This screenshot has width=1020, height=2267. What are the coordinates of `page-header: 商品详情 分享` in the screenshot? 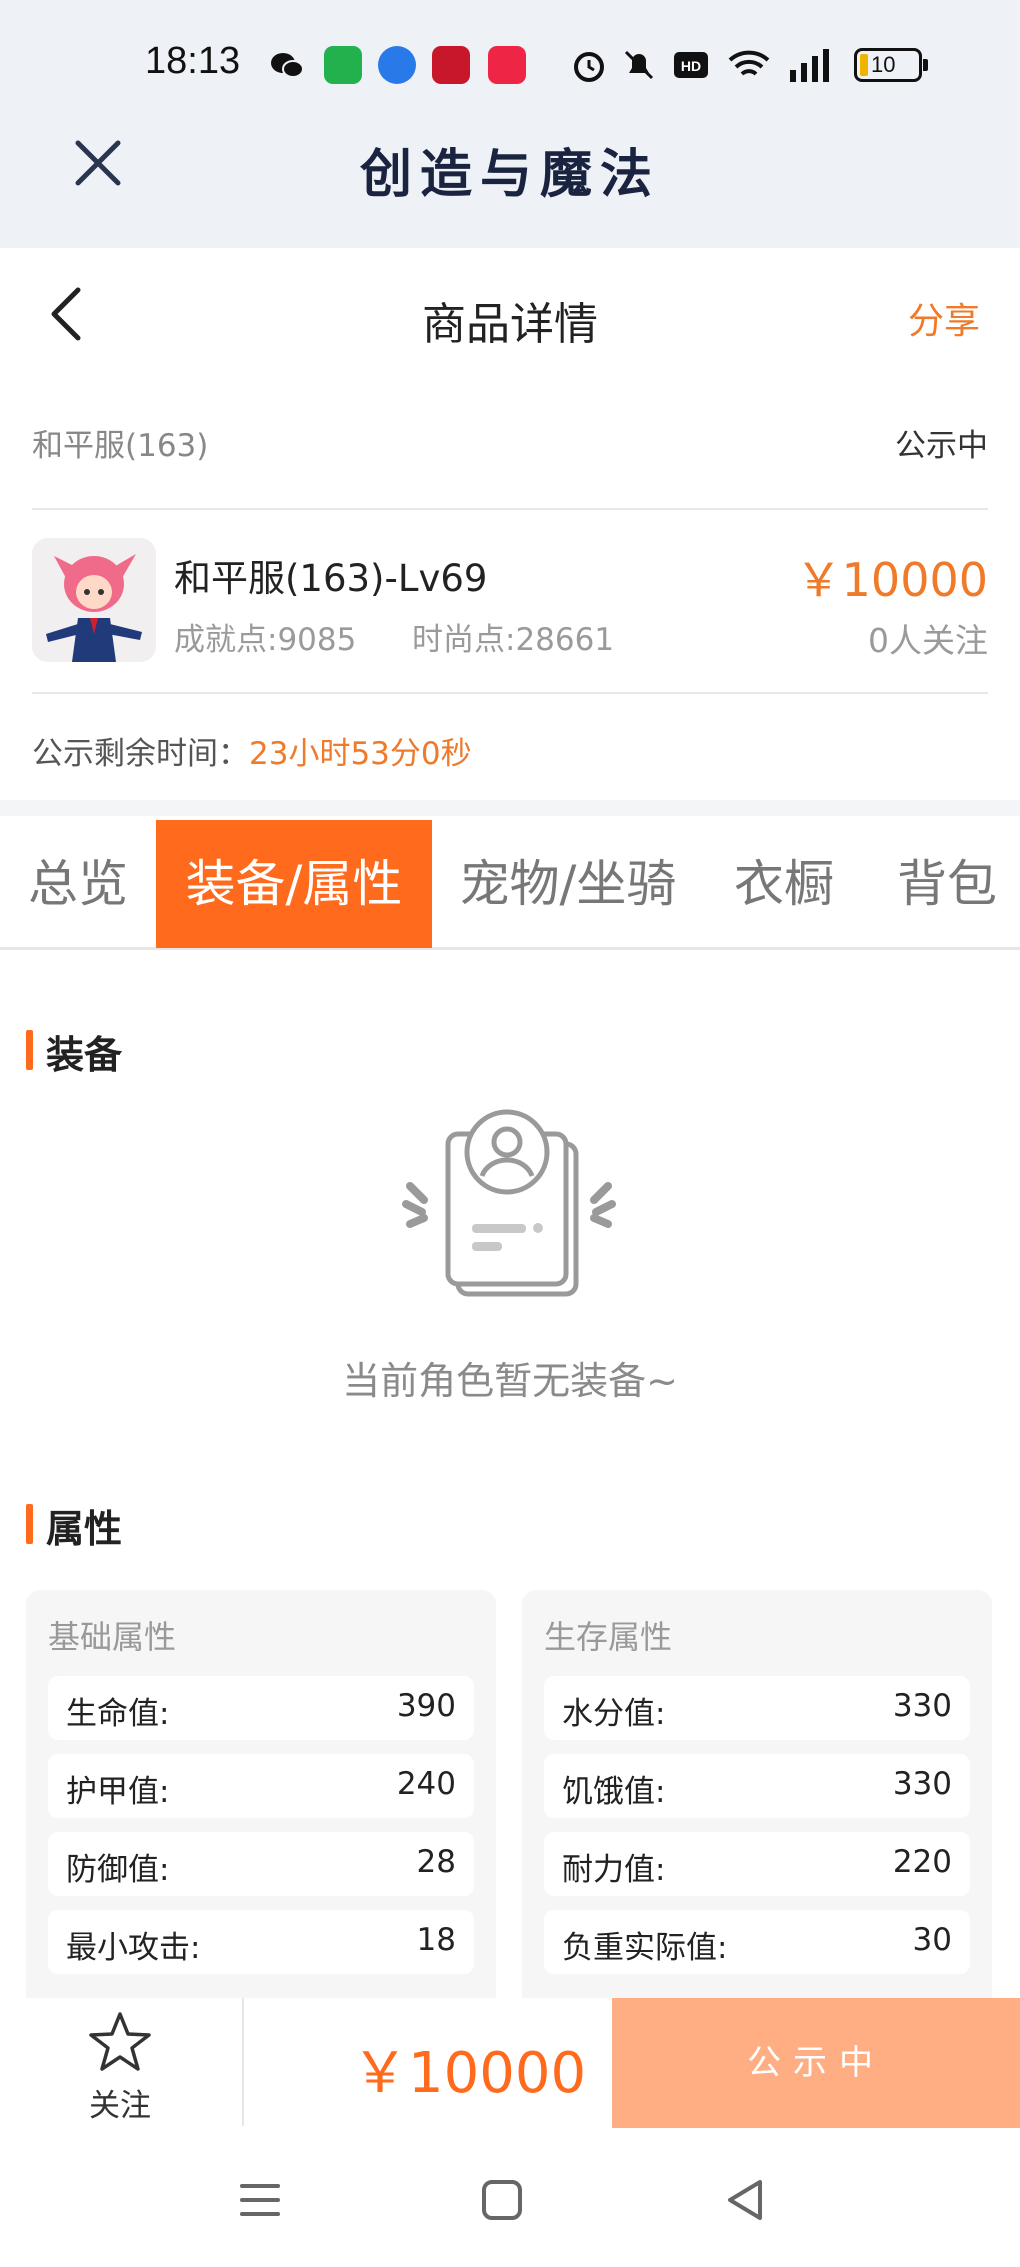 It's located at (510, 314).